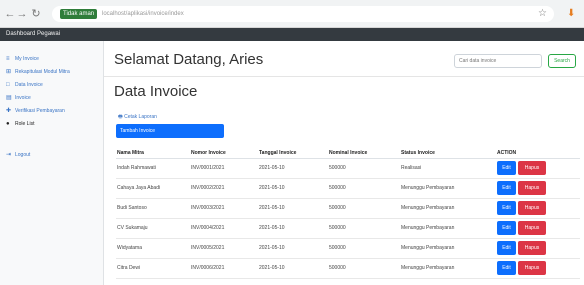  I want to click on add-invoice-button: Tambah Invoice, so click(170, 131).